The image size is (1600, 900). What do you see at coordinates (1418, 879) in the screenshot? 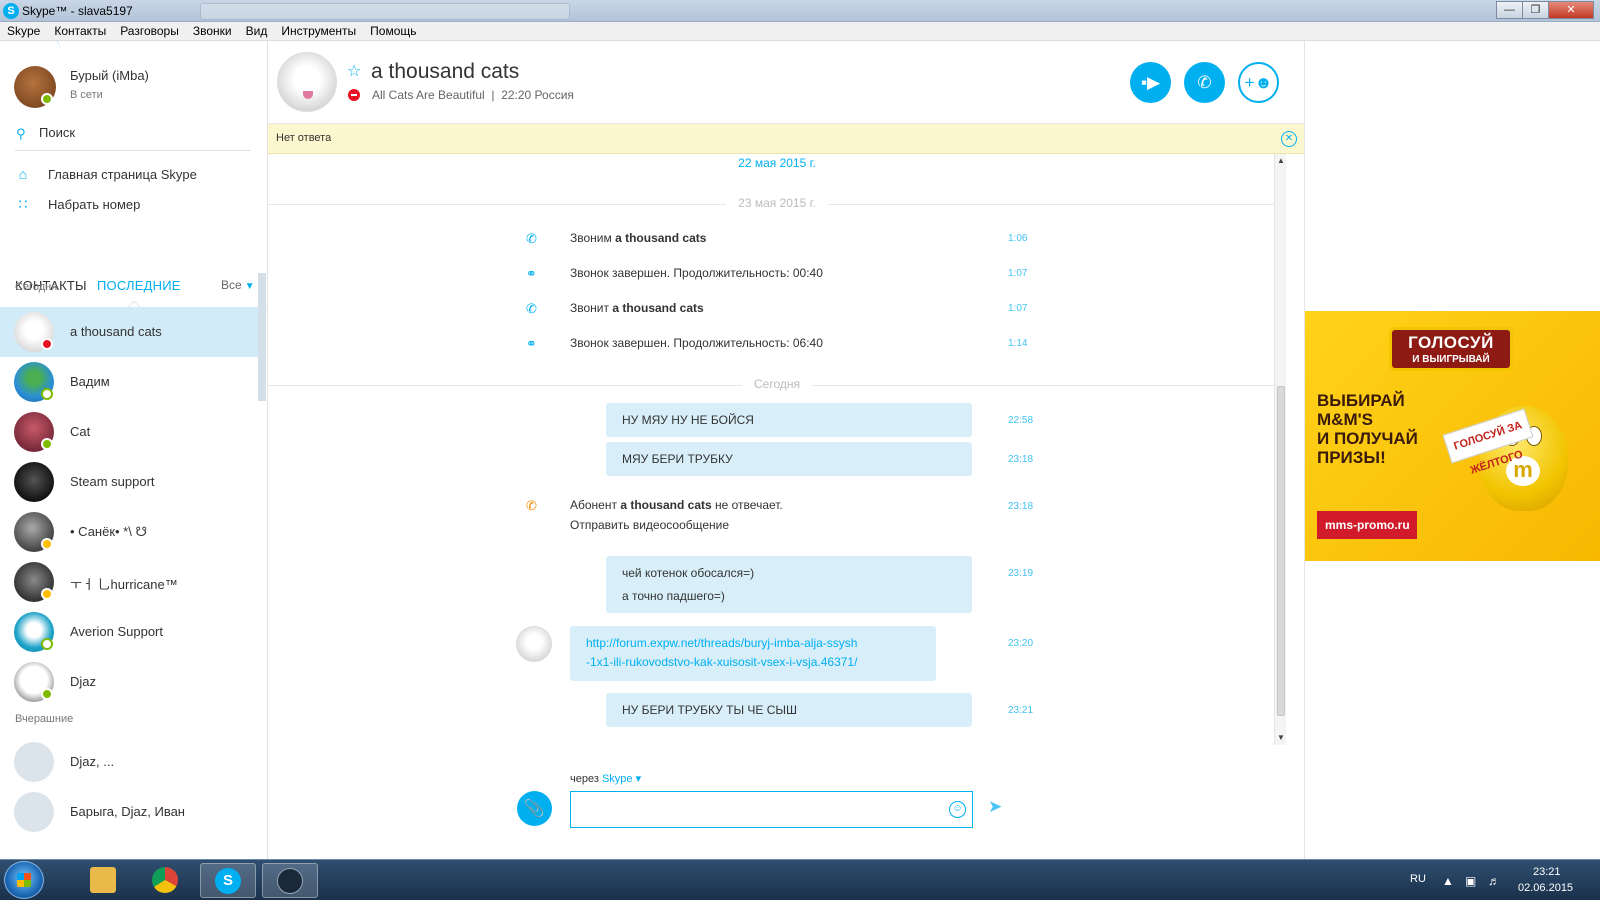
I see `language-indicator: RU` at bounding box center [1418, 879].